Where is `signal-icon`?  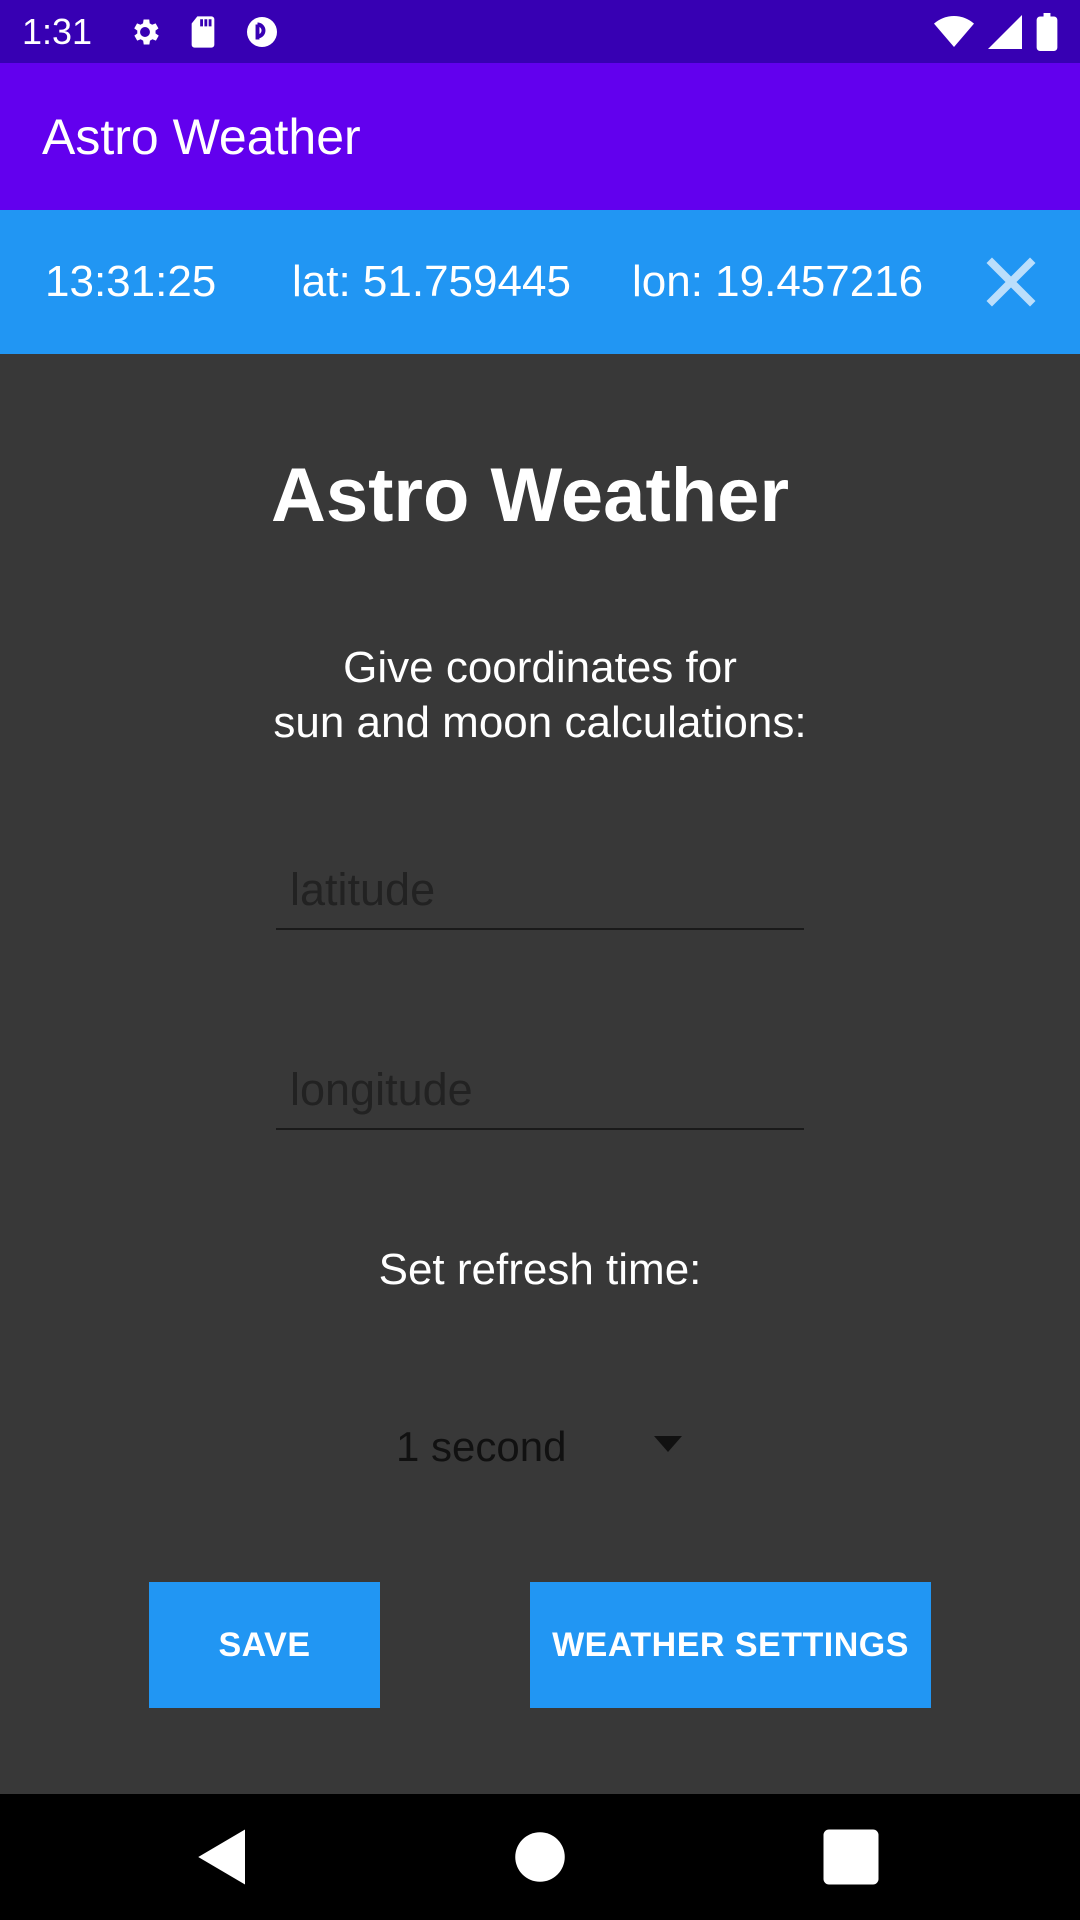
signal-icon is located at coordinates (1005, 31).